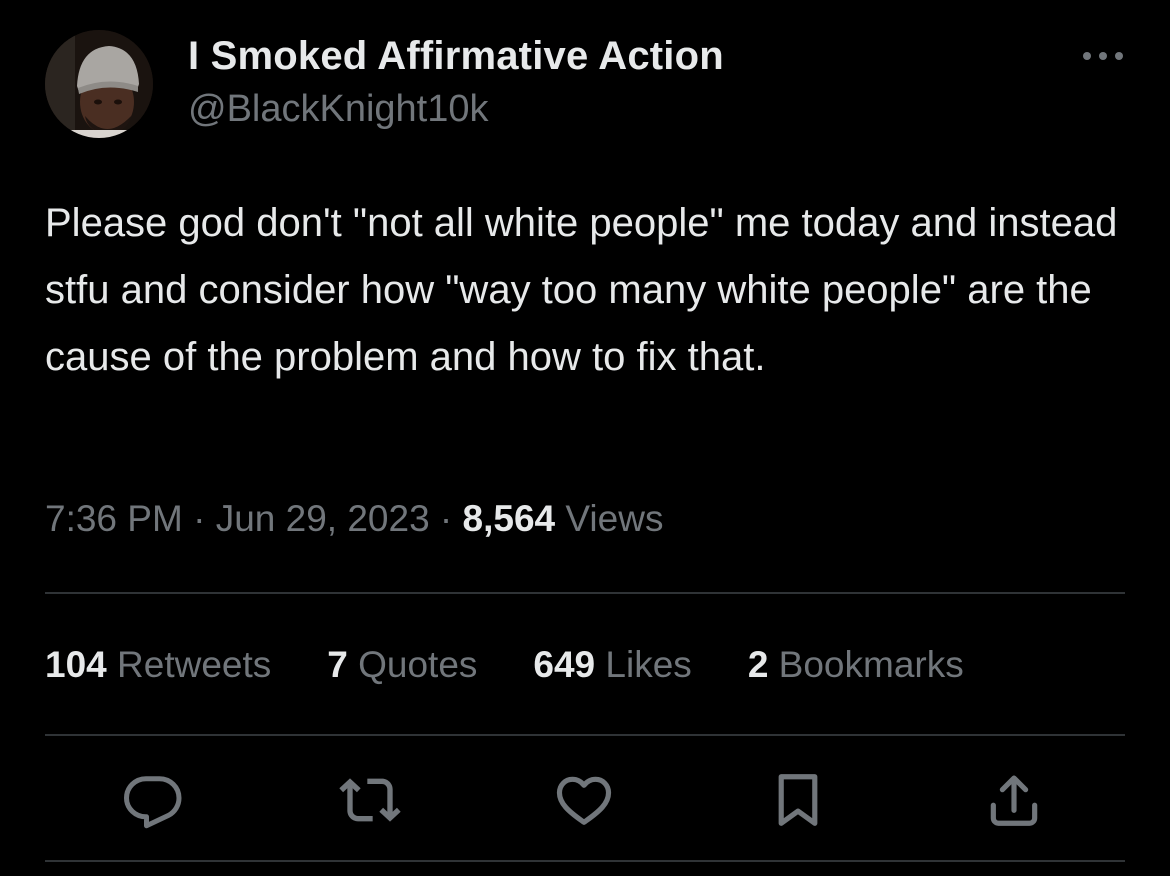  I want to click on more-button, so click(1103, 56).